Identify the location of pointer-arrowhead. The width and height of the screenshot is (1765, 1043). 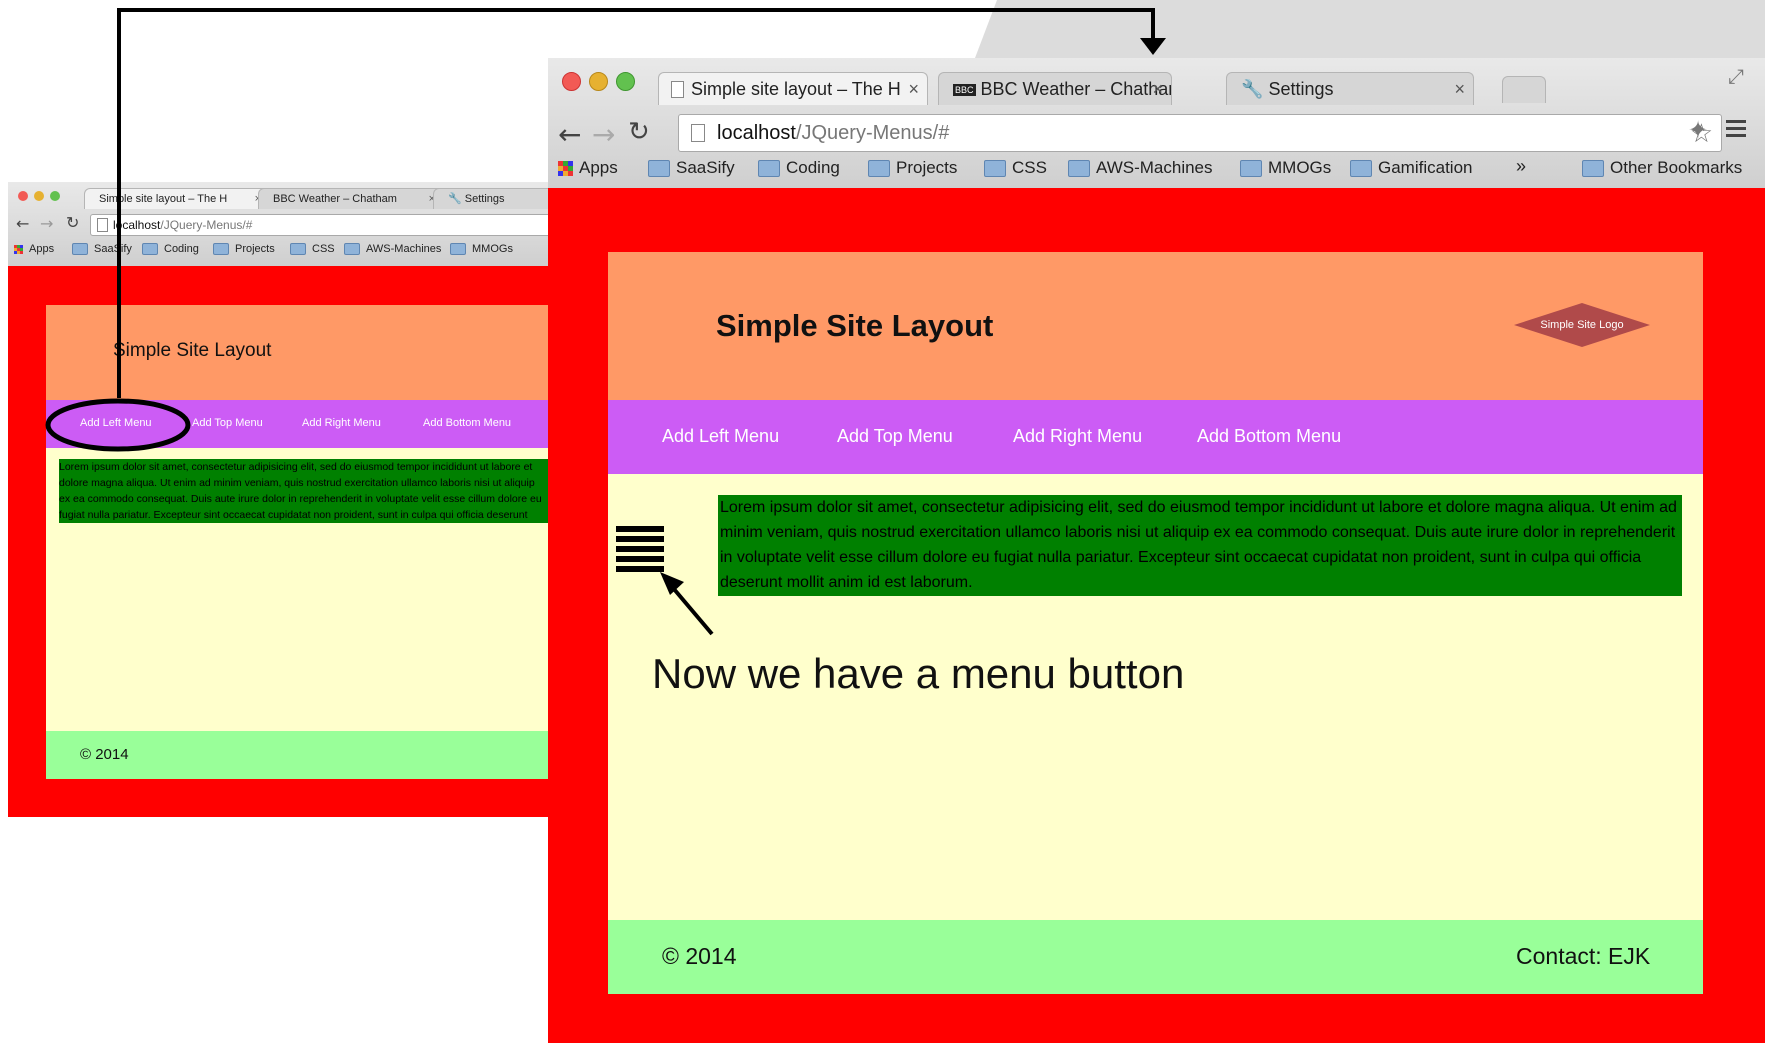
(672, 583).